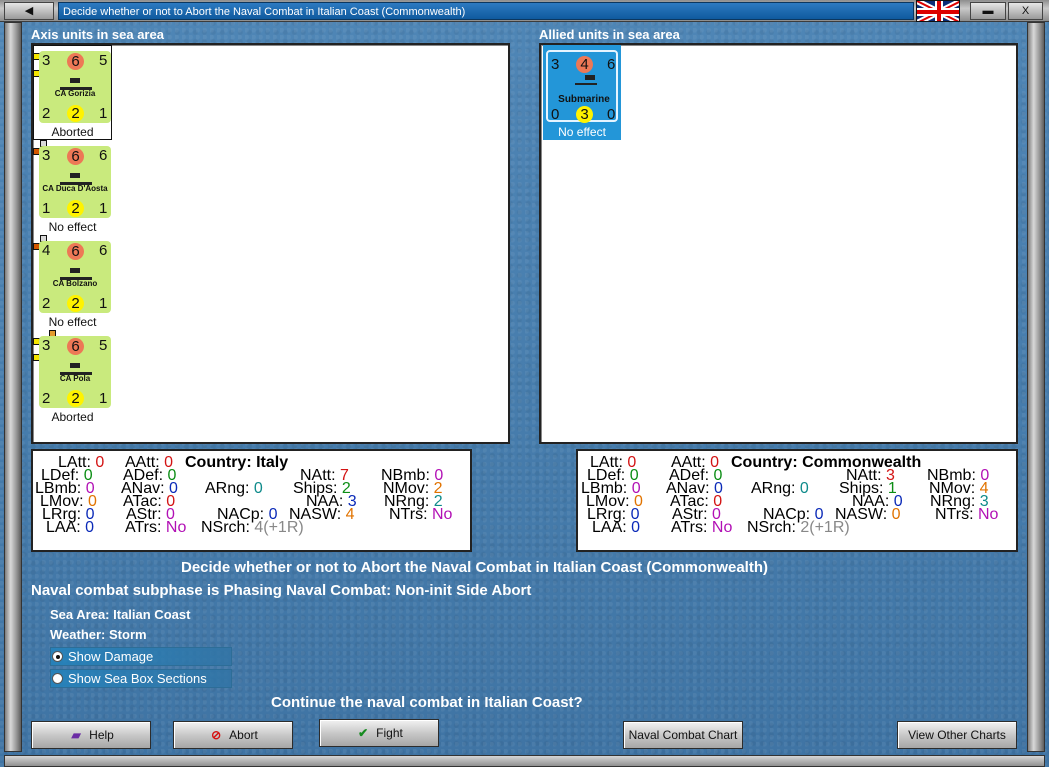 The width and height of the screenshot is (1049, 767). I want to click on allied-units-heading: Allied units in sea area, so click(609, 34).